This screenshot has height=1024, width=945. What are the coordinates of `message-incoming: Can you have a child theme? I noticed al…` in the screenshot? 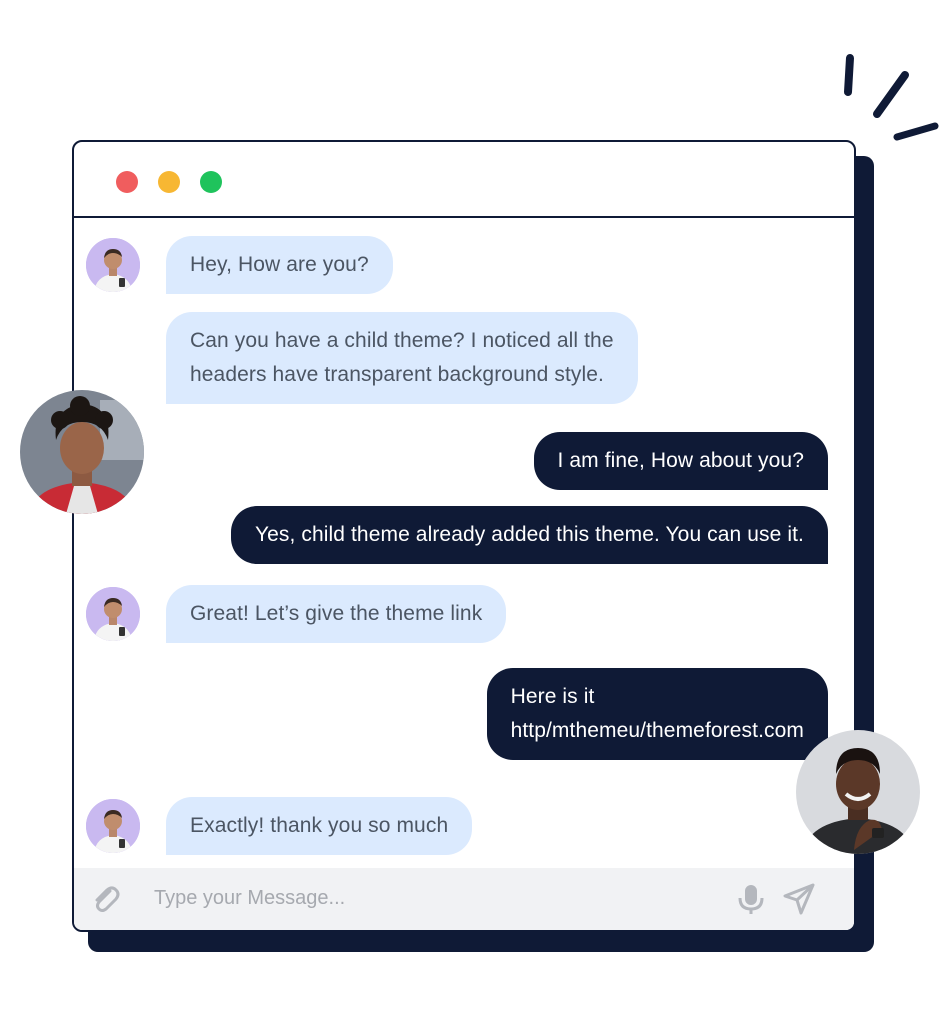 It's located at (402, 358).